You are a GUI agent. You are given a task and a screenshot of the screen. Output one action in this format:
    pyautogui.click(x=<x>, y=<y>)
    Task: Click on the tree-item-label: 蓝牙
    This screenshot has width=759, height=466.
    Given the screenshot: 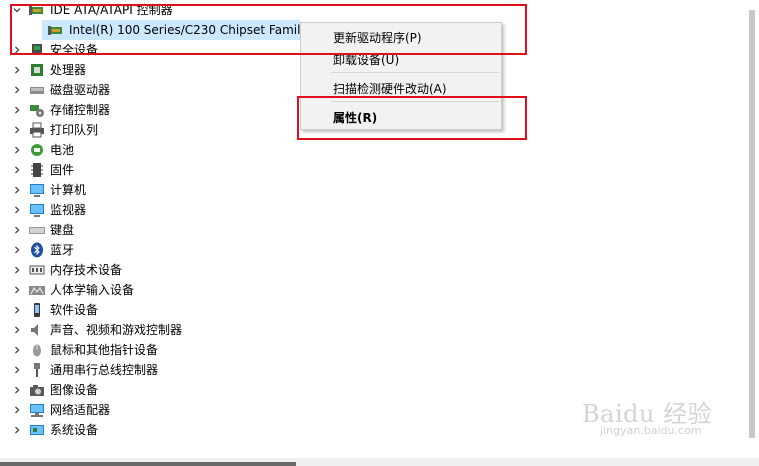 What is the action you would take?
    pyautogui.click(x=62, y=250)
    